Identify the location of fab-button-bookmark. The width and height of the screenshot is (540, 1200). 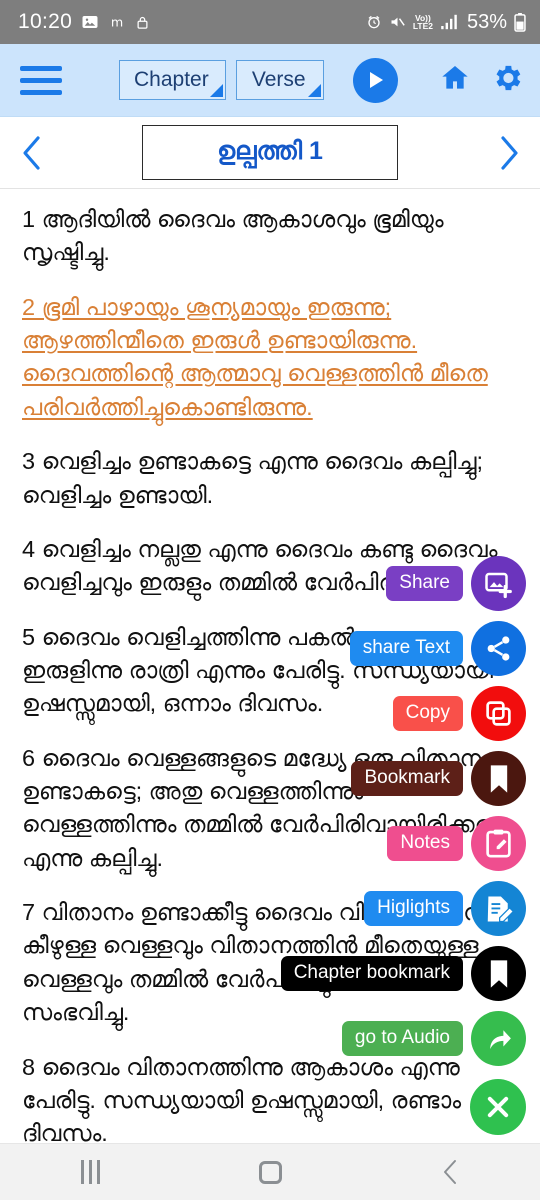
(498, 778).